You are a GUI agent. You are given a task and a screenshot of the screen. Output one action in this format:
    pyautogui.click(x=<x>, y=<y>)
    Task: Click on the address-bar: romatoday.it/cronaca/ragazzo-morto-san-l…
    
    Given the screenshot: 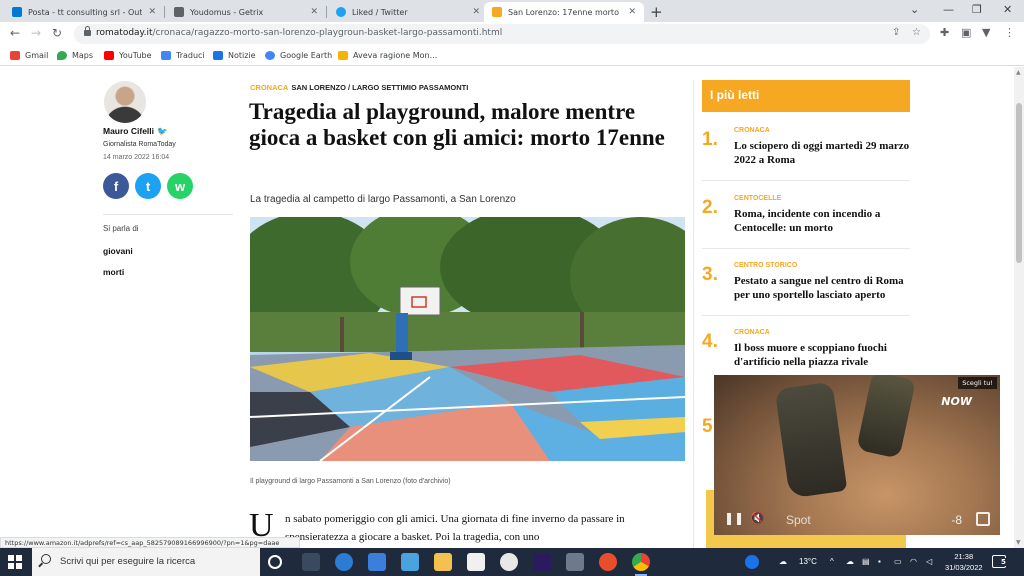 What is the action you would take?
    pyautogui.click(x=502, y=34)
    